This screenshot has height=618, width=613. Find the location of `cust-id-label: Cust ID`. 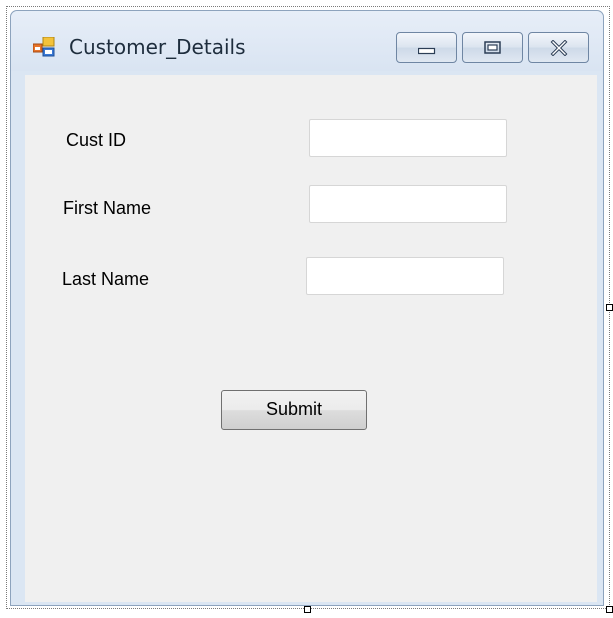

cust-id-label: Cust ID is located at coordinates (96, 140).